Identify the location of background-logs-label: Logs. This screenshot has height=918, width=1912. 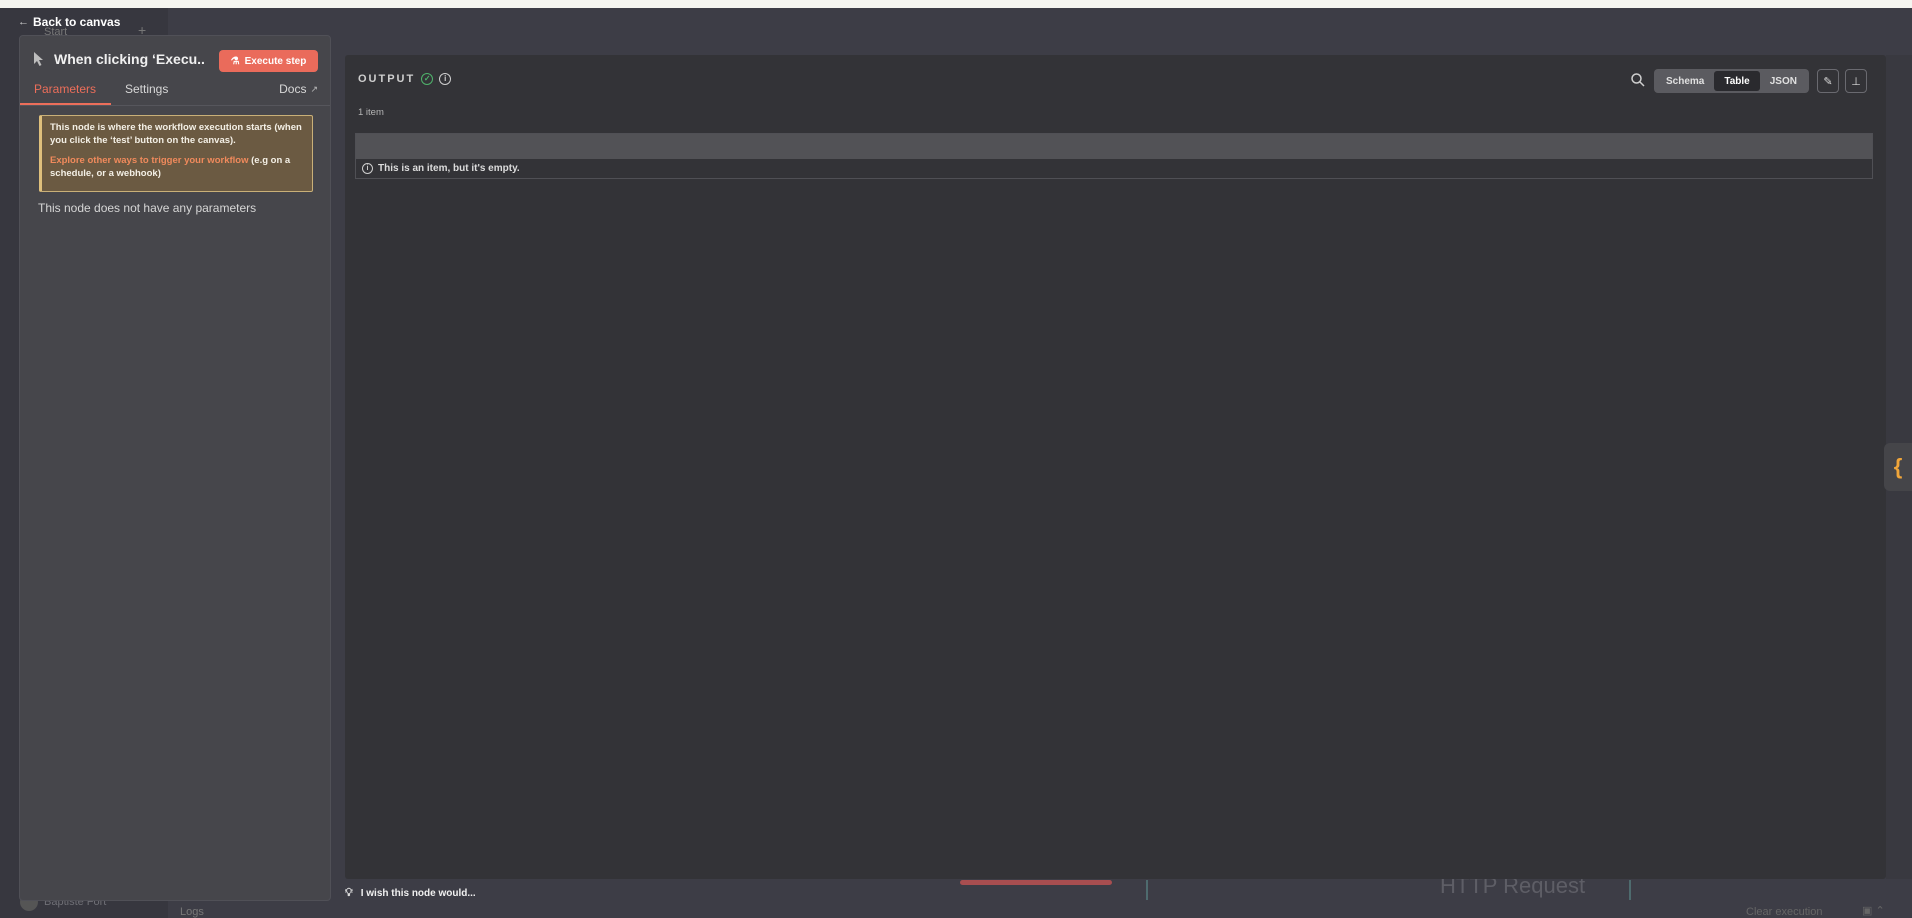
(192, 912).